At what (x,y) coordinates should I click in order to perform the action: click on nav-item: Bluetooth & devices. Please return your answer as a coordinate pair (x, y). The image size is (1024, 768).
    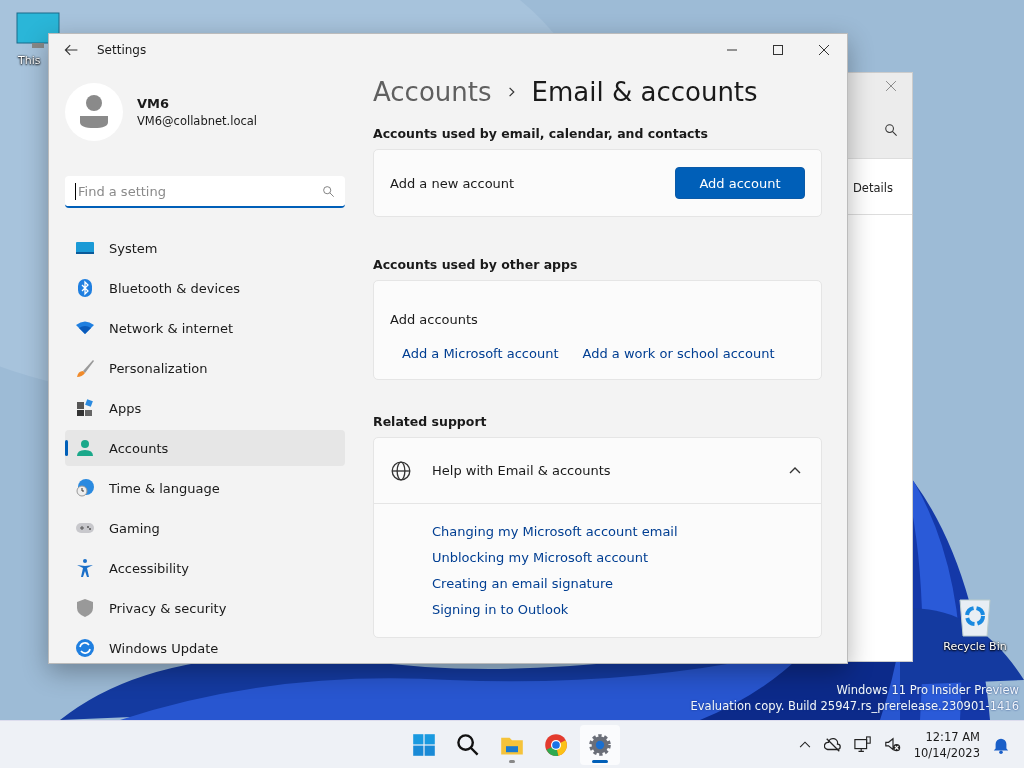
    Looking at the image, I should click on (205, 288).